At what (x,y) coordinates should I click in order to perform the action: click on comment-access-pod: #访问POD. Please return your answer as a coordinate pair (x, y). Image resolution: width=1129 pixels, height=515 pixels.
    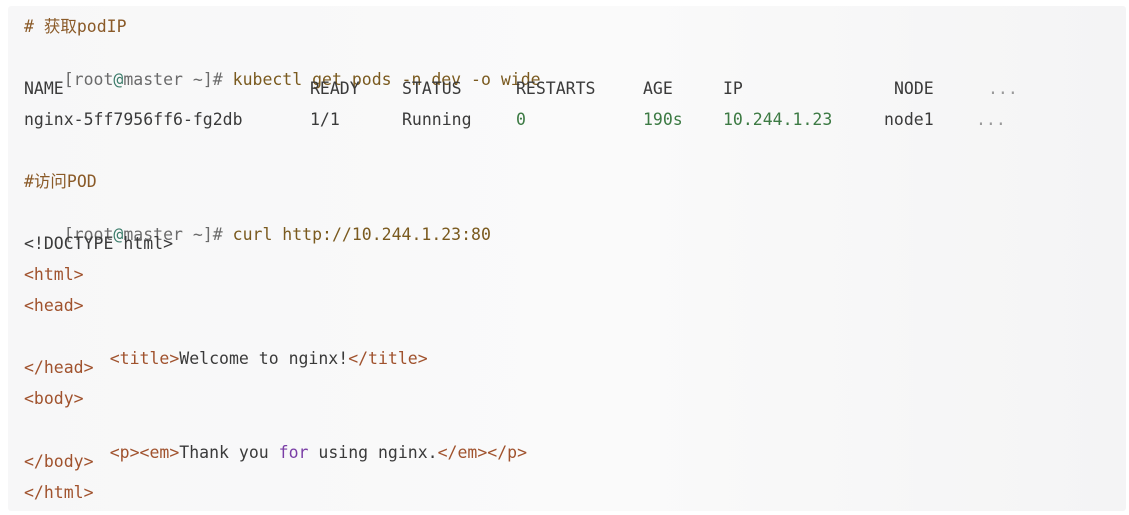
    Looking at the image, I should click on (60, 181).